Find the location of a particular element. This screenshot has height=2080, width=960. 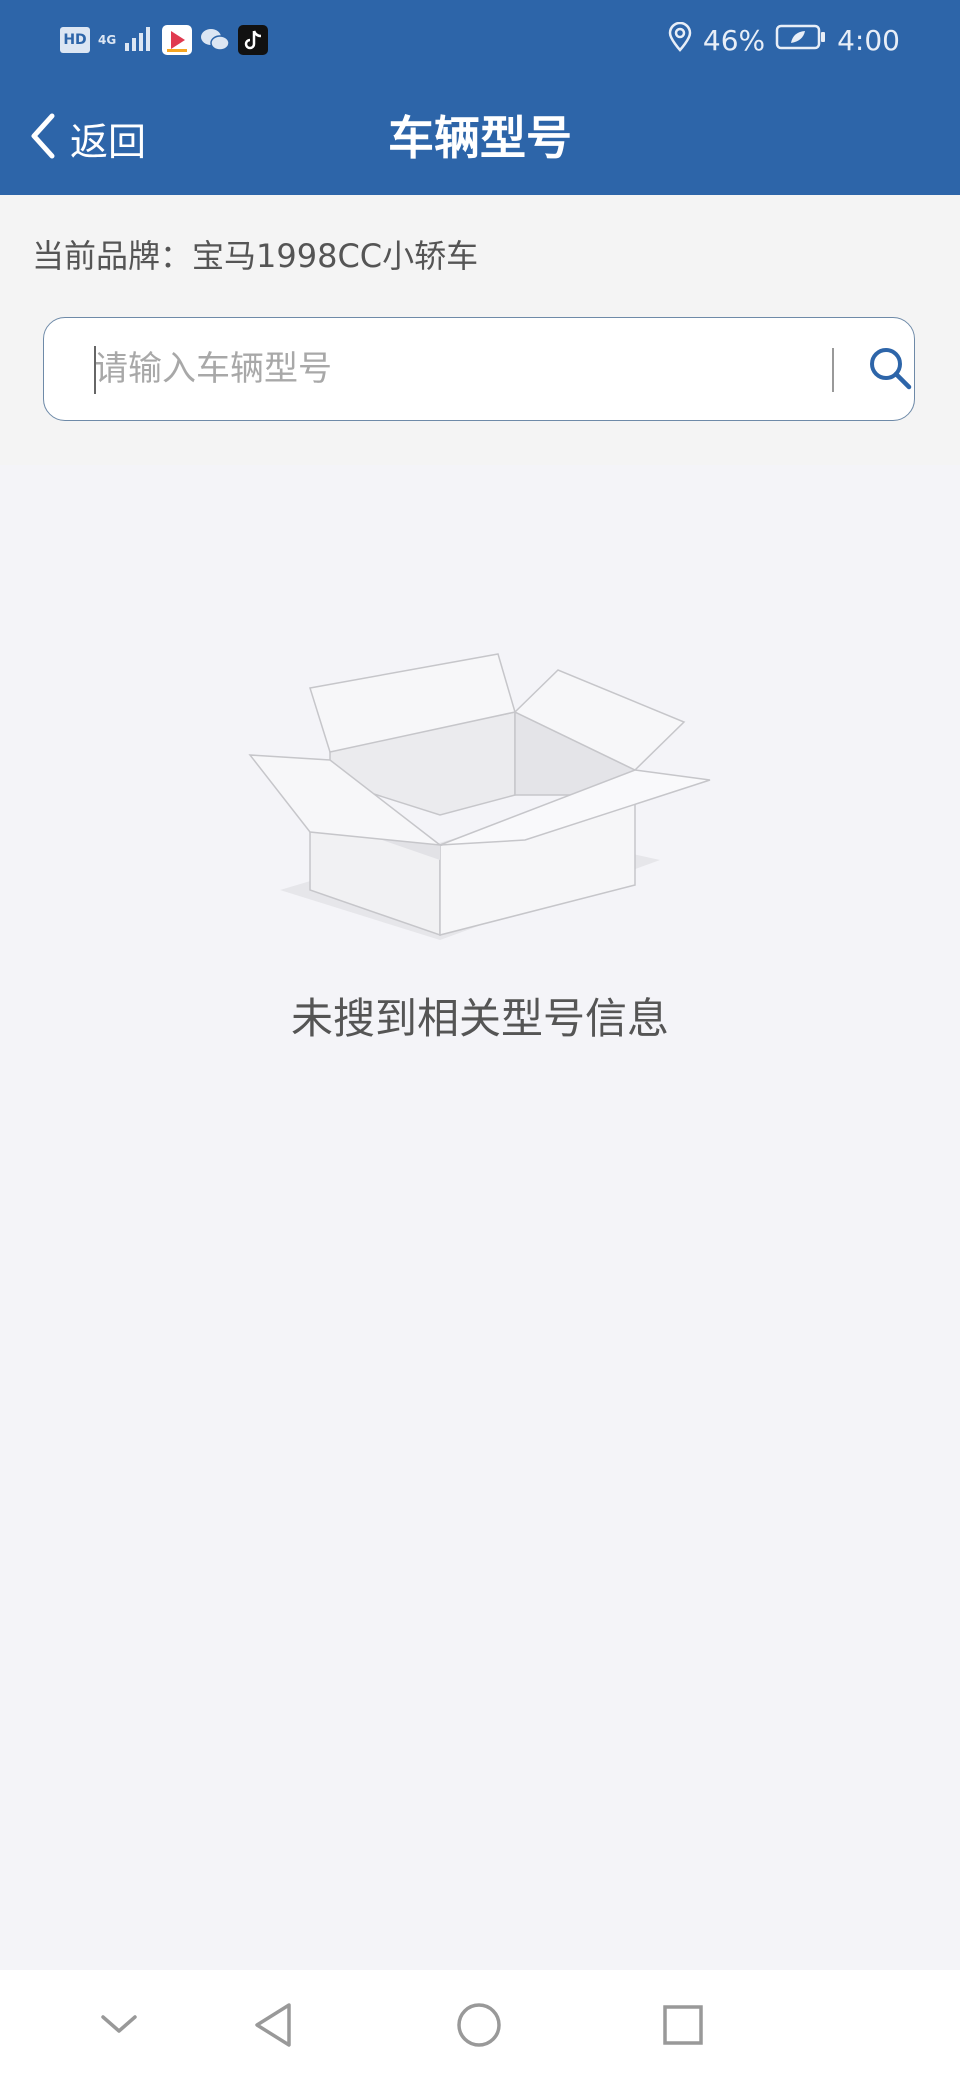

search-input is located at coordinates (474, 369).